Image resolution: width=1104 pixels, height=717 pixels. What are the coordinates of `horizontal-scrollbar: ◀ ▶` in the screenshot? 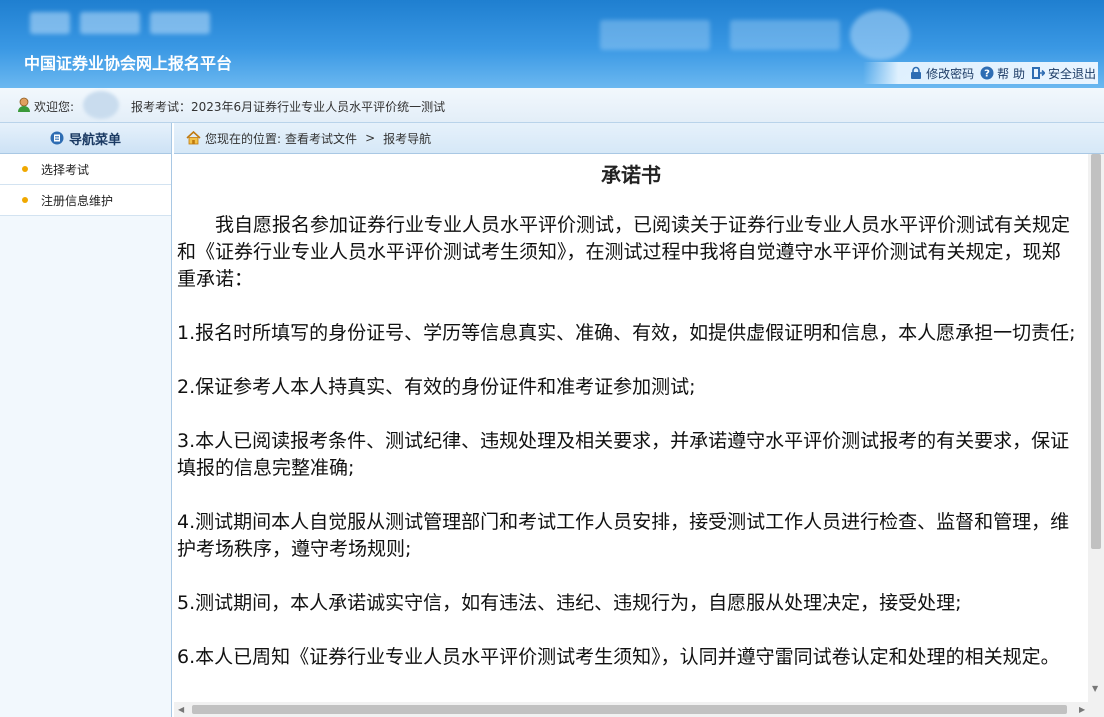 It's located at (639, 709).